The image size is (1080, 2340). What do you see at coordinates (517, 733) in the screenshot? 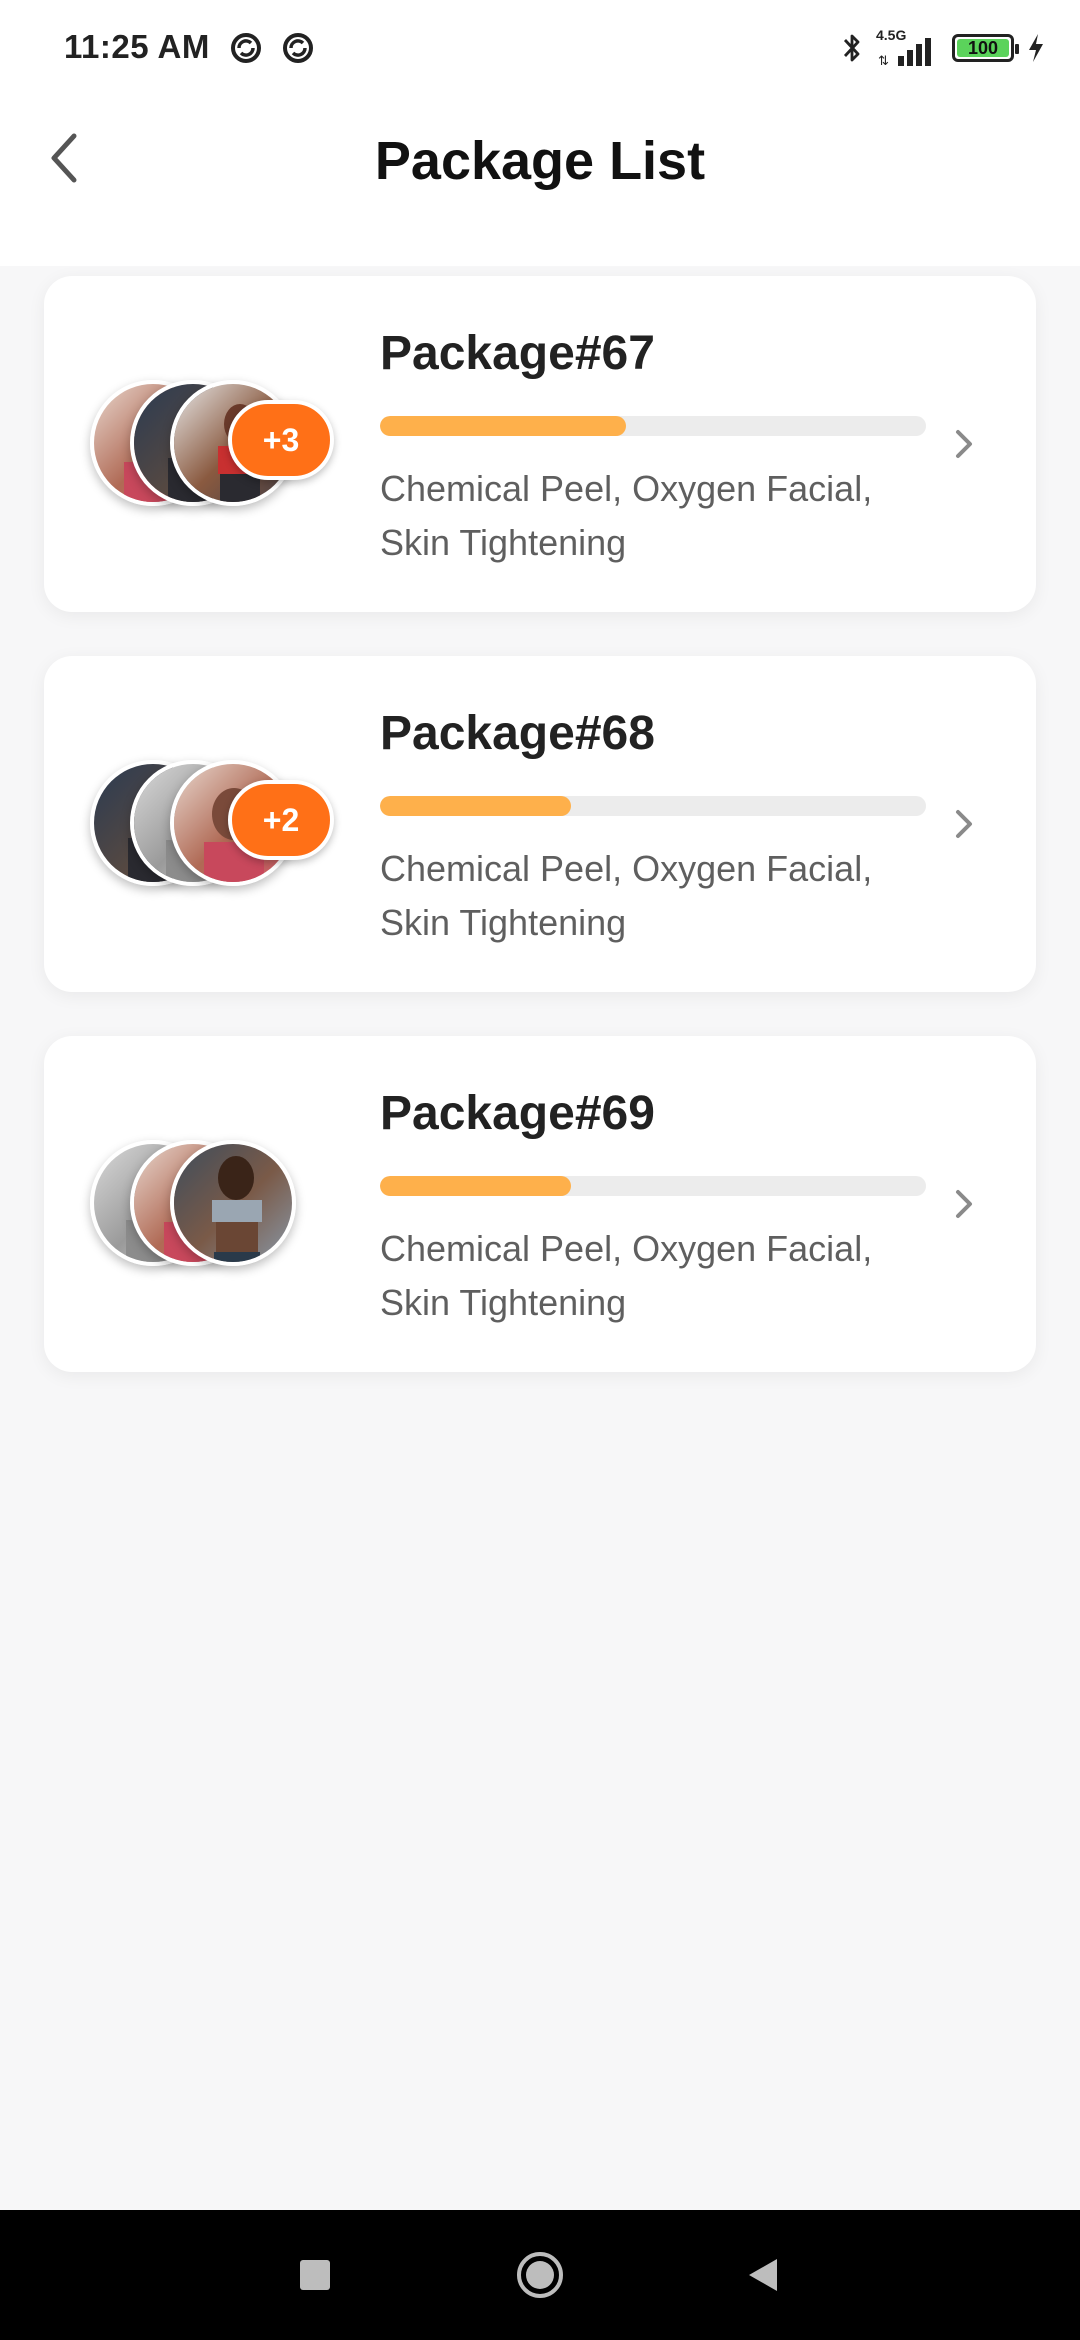
I see `package-title: Package#68` at bounding box center [517, 733].